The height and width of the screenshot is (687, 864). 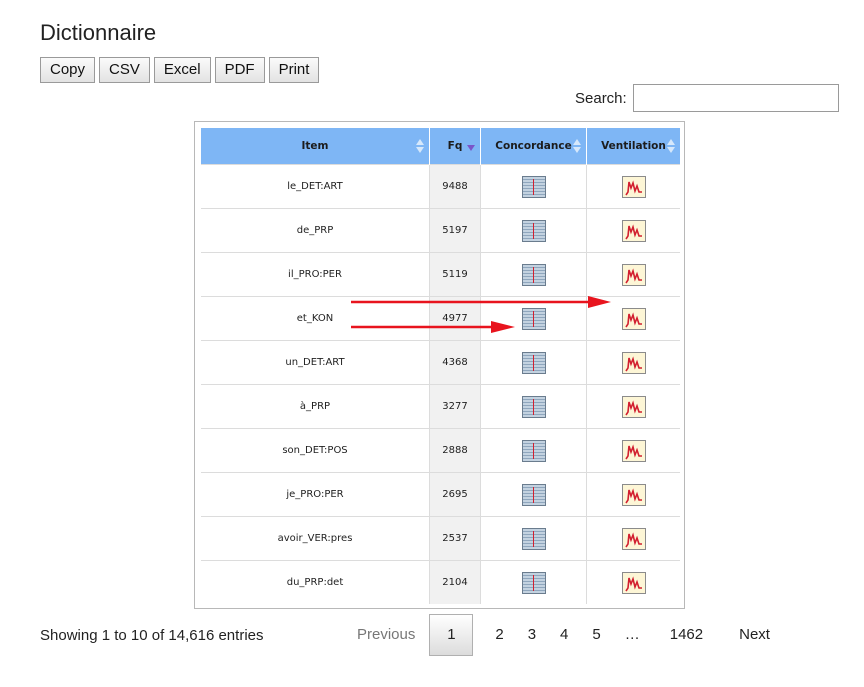 I want to click on item-cell: du_PRP:det, so click(x=315, y=582).